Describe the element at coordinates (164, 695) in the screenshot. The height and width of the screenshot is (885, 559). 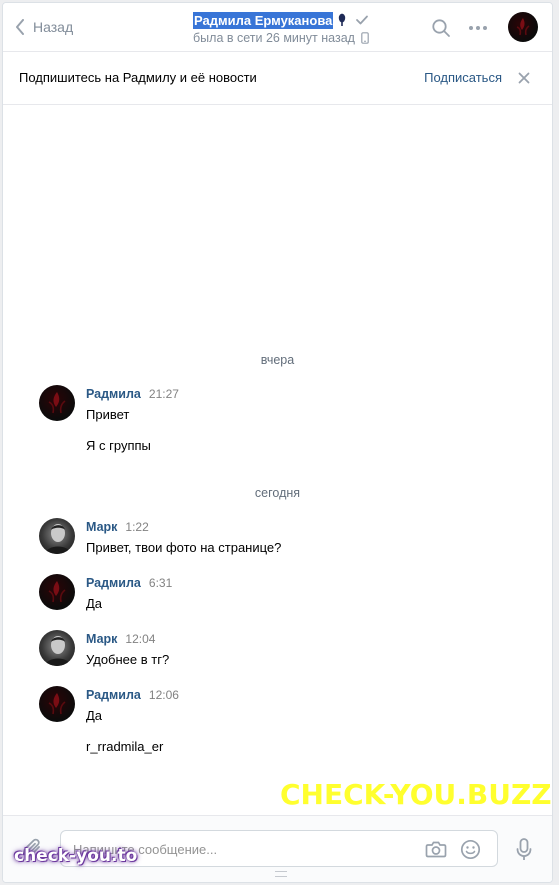
I see `message-time: 12:06` at that location.